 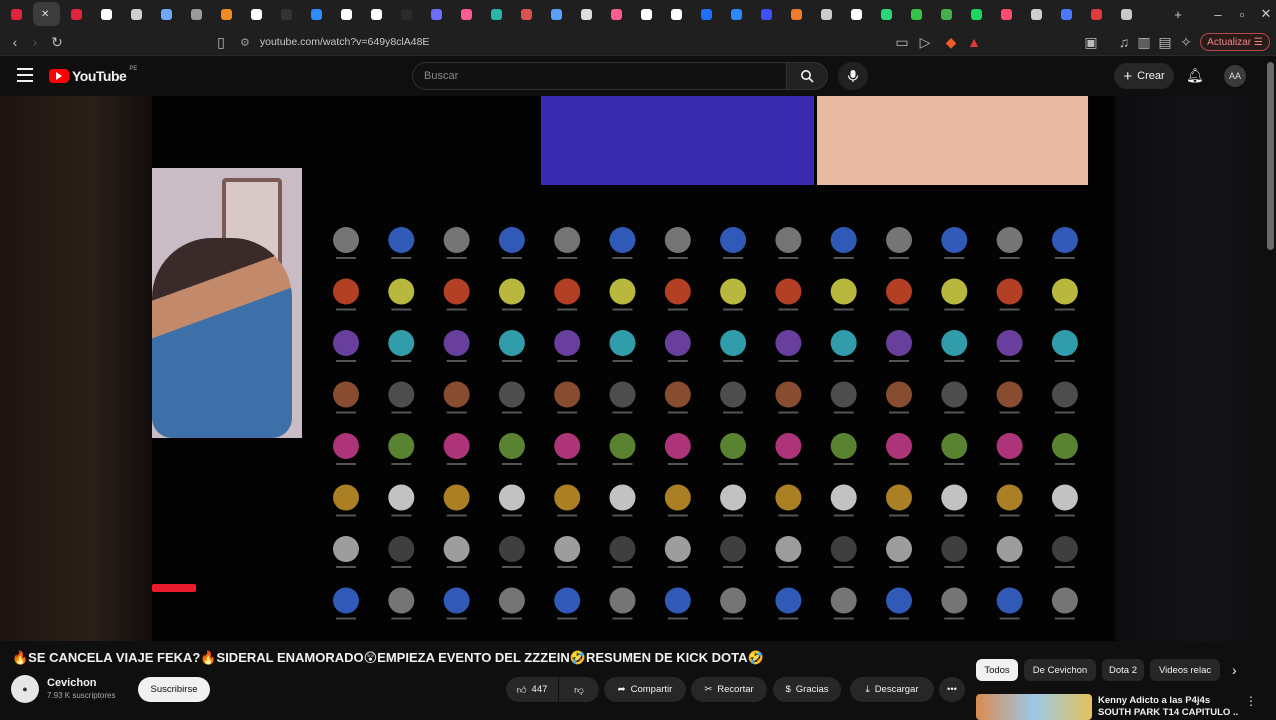 I want to click on like-button: 👍︎ 447, so click(x=532, y=689).